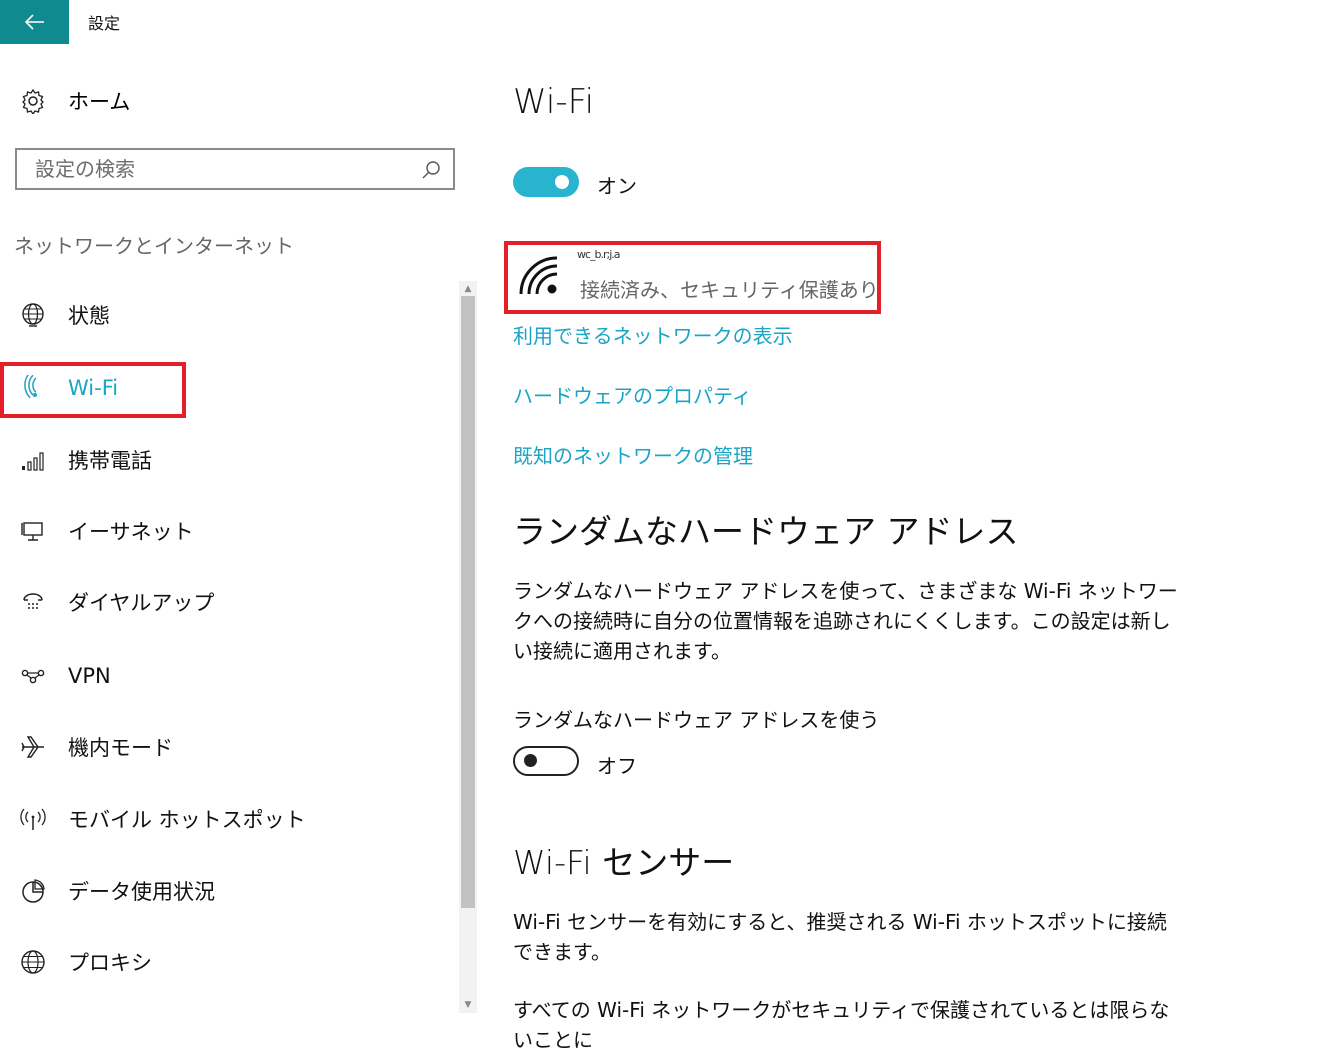 This screenshot has width=1335, height=1055. What do you see at coordinates (240, 388) in the screenshot?
I see `nav-item-wifi: Wi-Fi` at bounding box center [240, 388].